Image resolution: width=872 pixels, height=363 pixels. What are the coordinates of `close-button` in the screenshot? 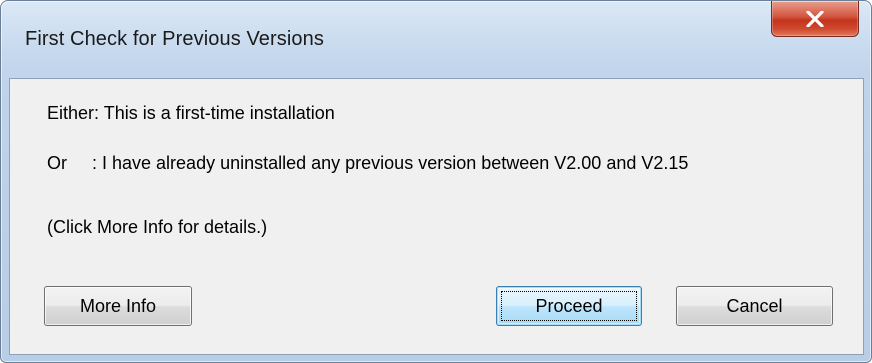 It's located at (815, 19).